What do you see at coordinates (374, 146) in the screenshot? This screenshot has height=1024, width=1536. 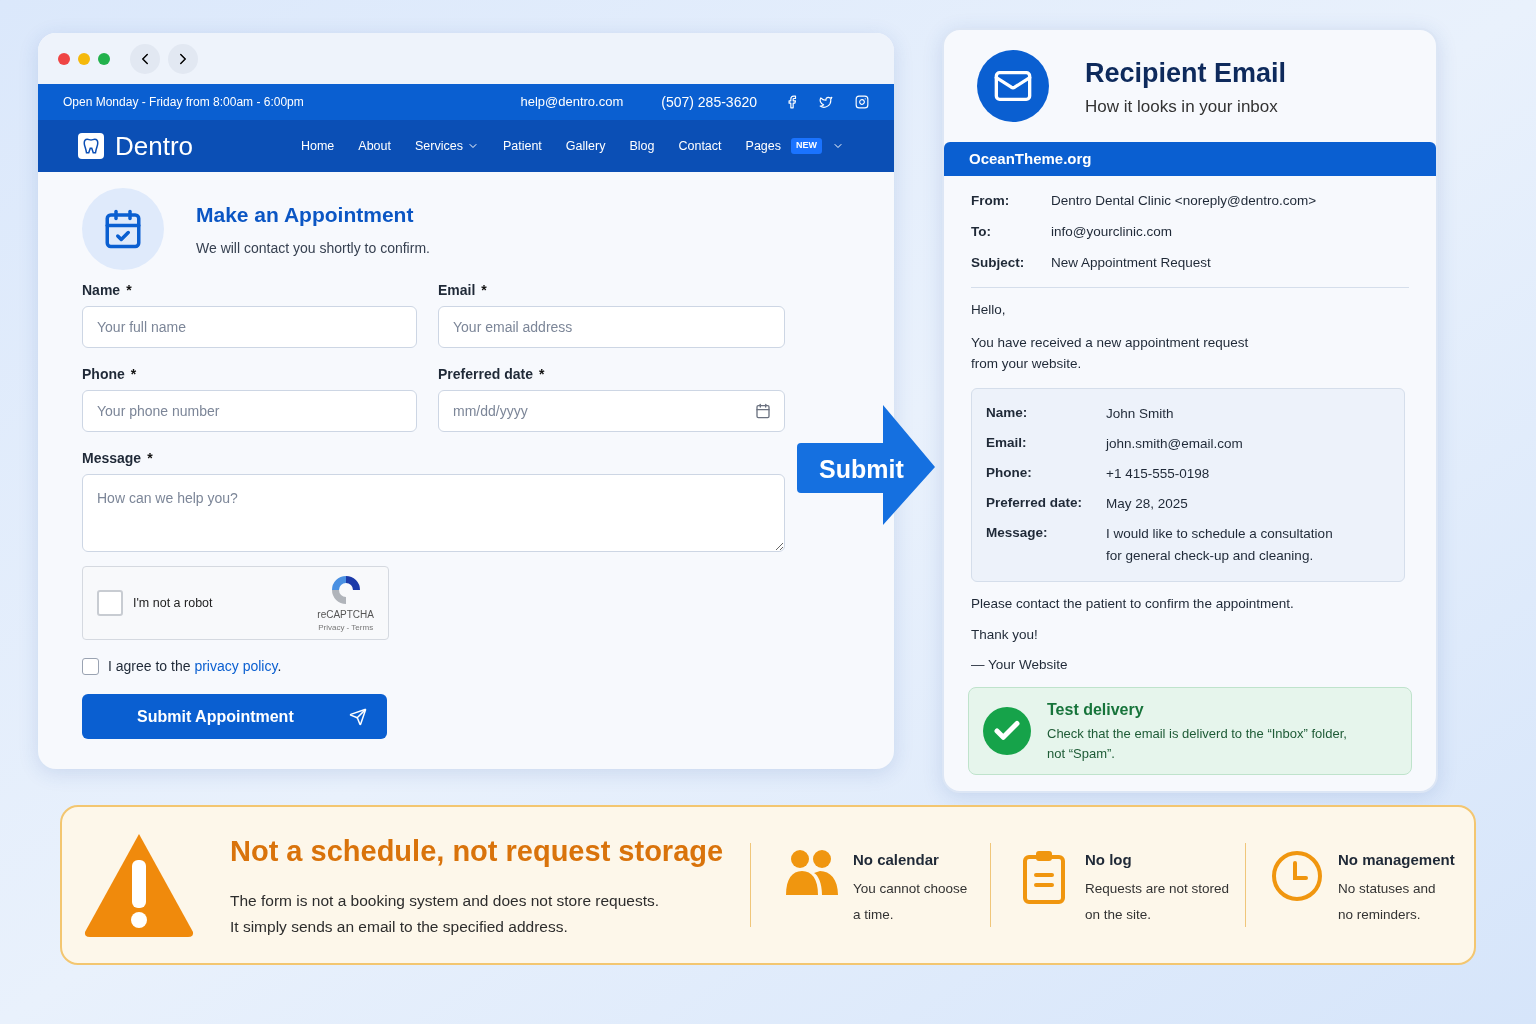 I see `nav-link: About` at bounding box center [374, 146].